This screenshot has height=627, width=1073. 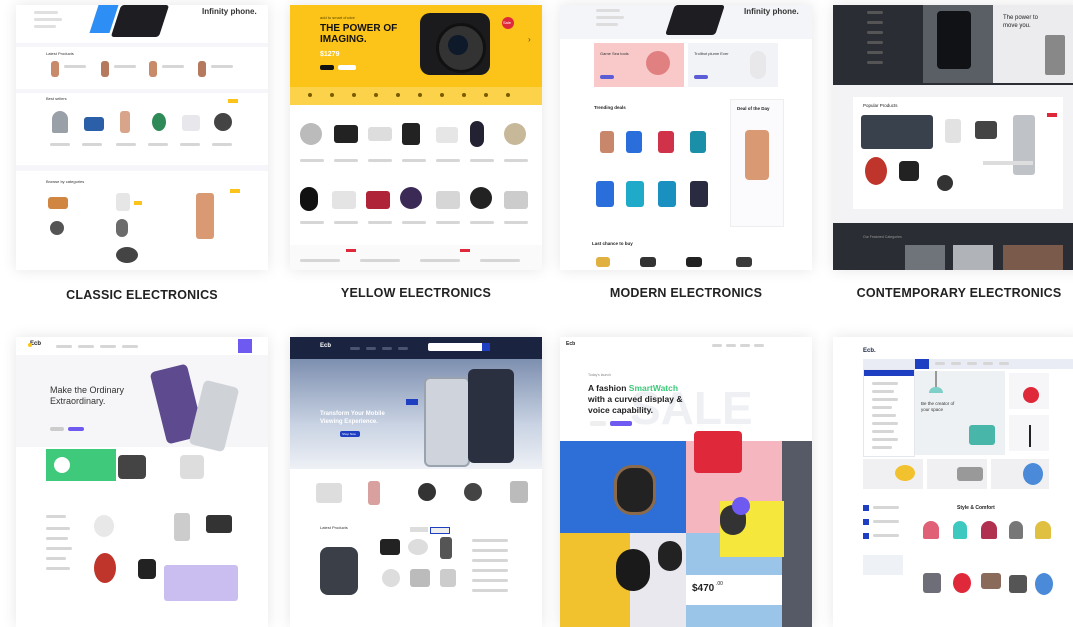 I want to click on featured-strip: Our Featured Categories, so click(x=953, y=246).